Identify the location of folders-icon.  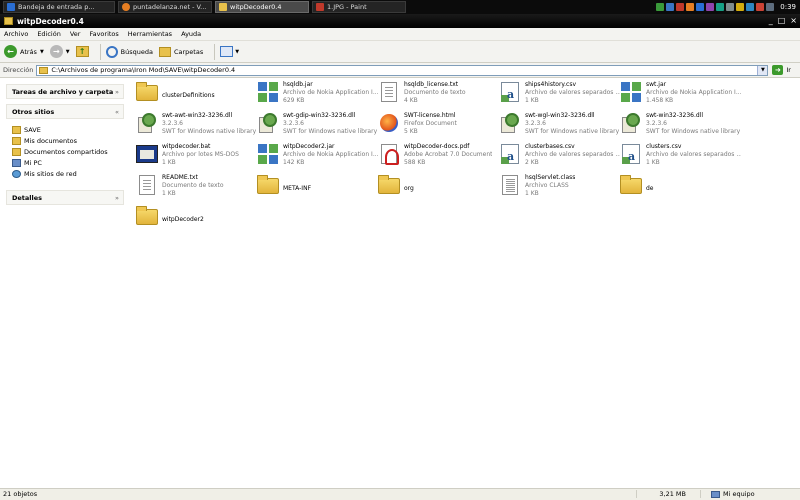
(164, 51).